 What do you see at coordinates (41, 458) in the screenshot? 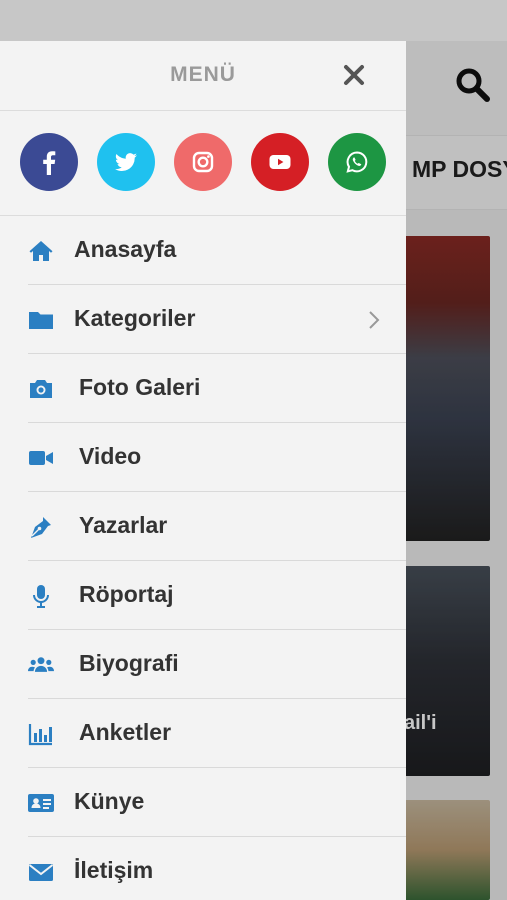
I see `video-camera-icon` at bounding box center [41, 458].